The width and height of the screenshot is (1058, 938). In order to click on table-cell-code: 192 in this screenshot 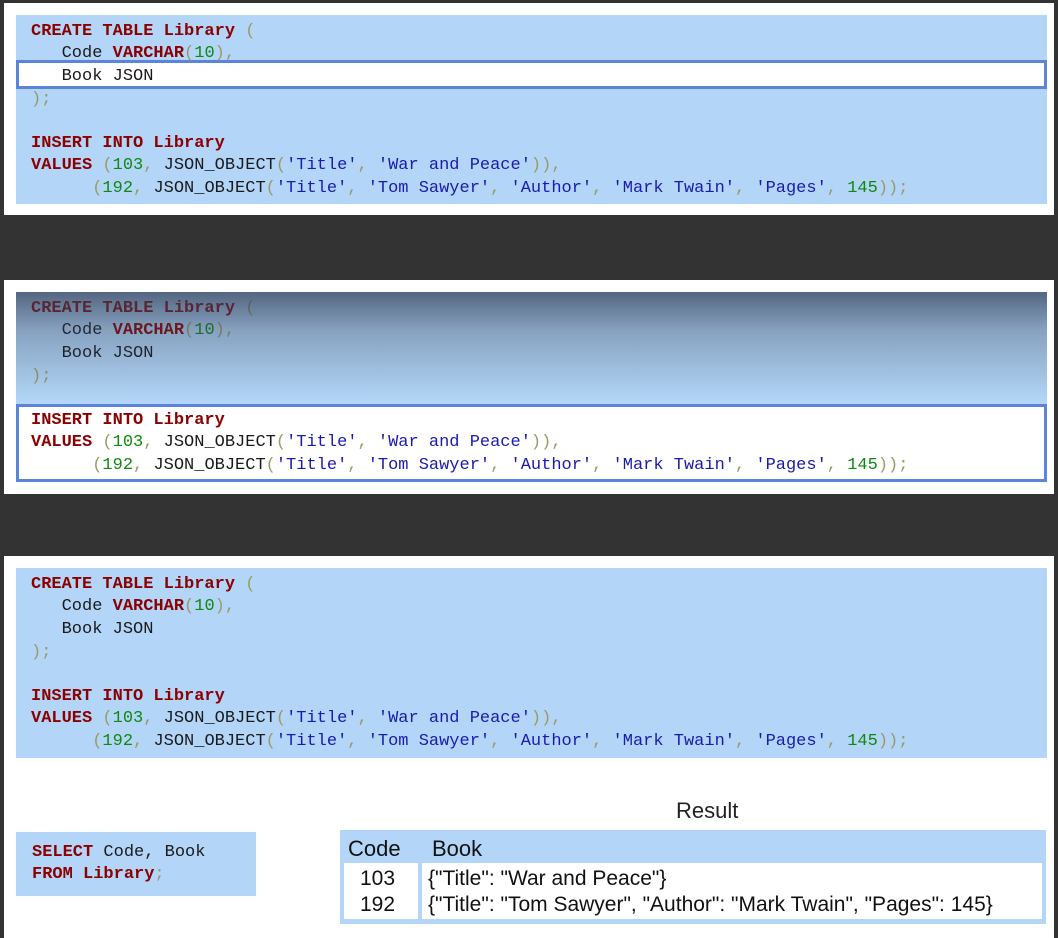, I will do `click(378, 904)`.